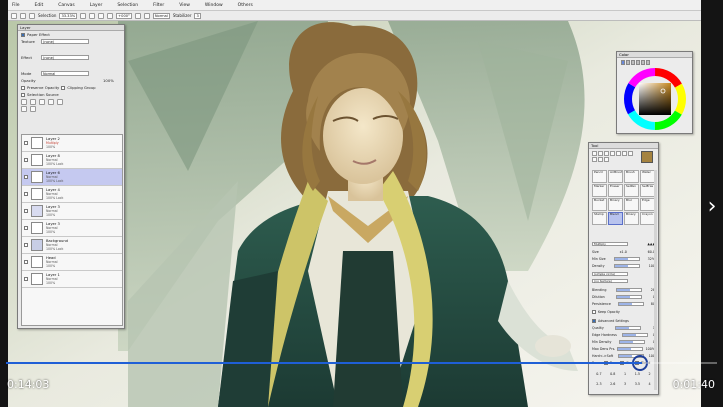 Image resolution: width=723 pixels, height=407 pixels. Describe the element at coordinates (72, 143) in the screenshot. I see `layer-item: Layer 2 Multiply 100%` at that location.